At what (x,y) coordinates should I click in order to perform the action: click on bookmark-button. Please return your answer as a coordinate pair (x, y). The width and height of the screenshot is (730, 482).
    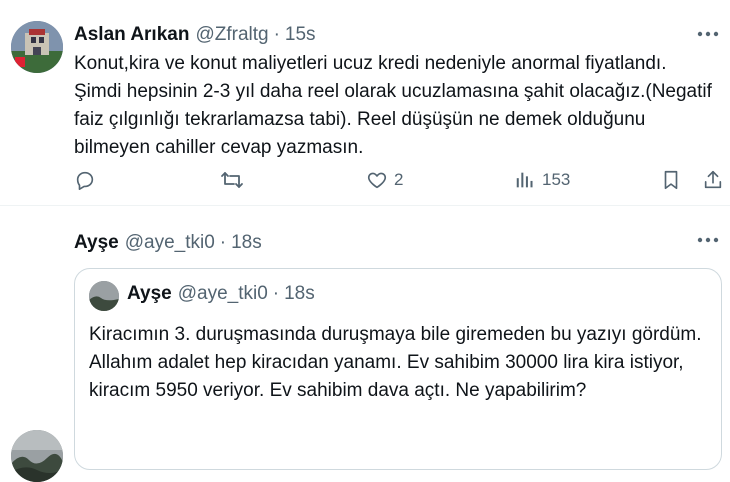
    Looking at the image, I should click on (671, 180).